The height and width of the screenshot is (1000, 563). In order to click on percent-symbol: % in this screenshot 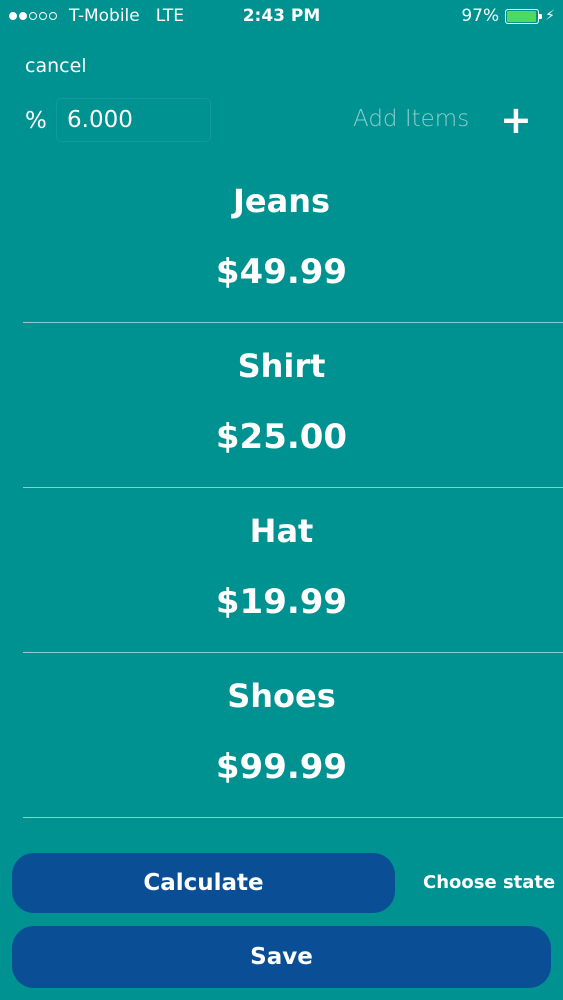, I will do `click(36, 121)`.